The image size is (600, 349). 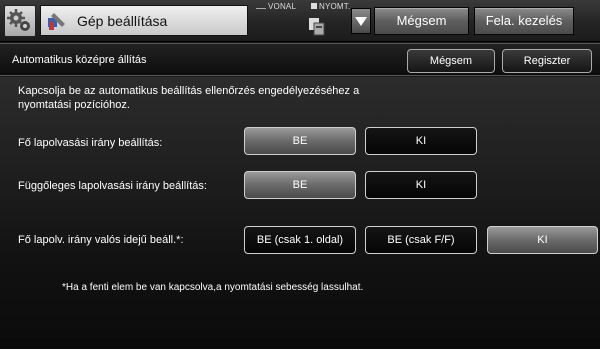 I want to click on print-status: NYOMT., so click(x=330, y=6).